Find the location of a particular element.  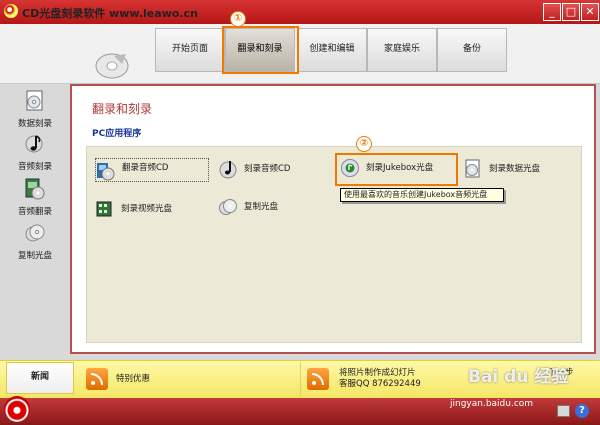

item-label: 刻录视频光盘 is located at coordinates (147, 209).